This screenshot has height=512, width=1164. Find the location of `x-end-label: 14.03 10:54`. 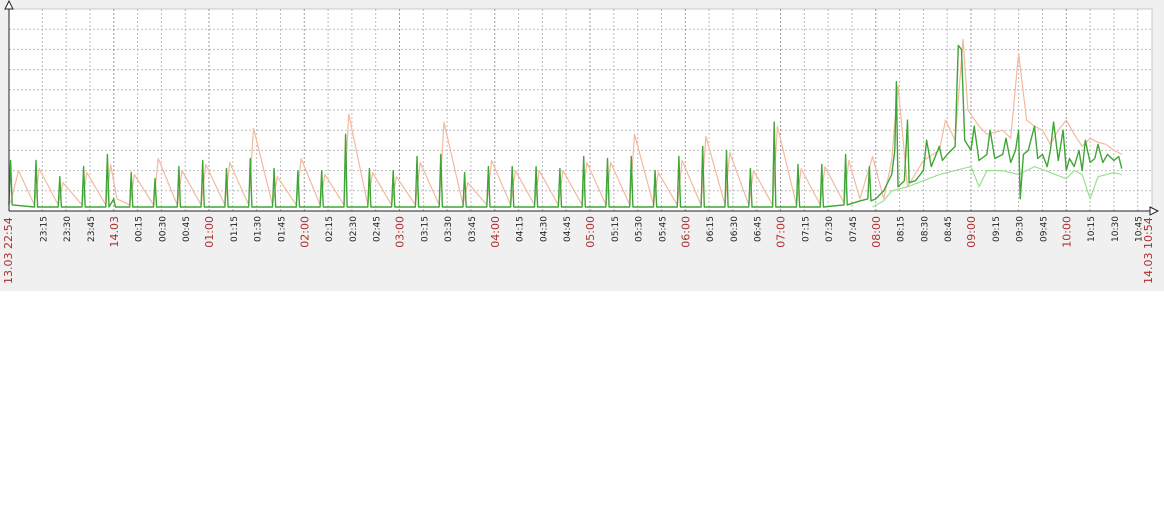

x-end-label: 14.03 10:54 is located at coordinates (1148, 250).